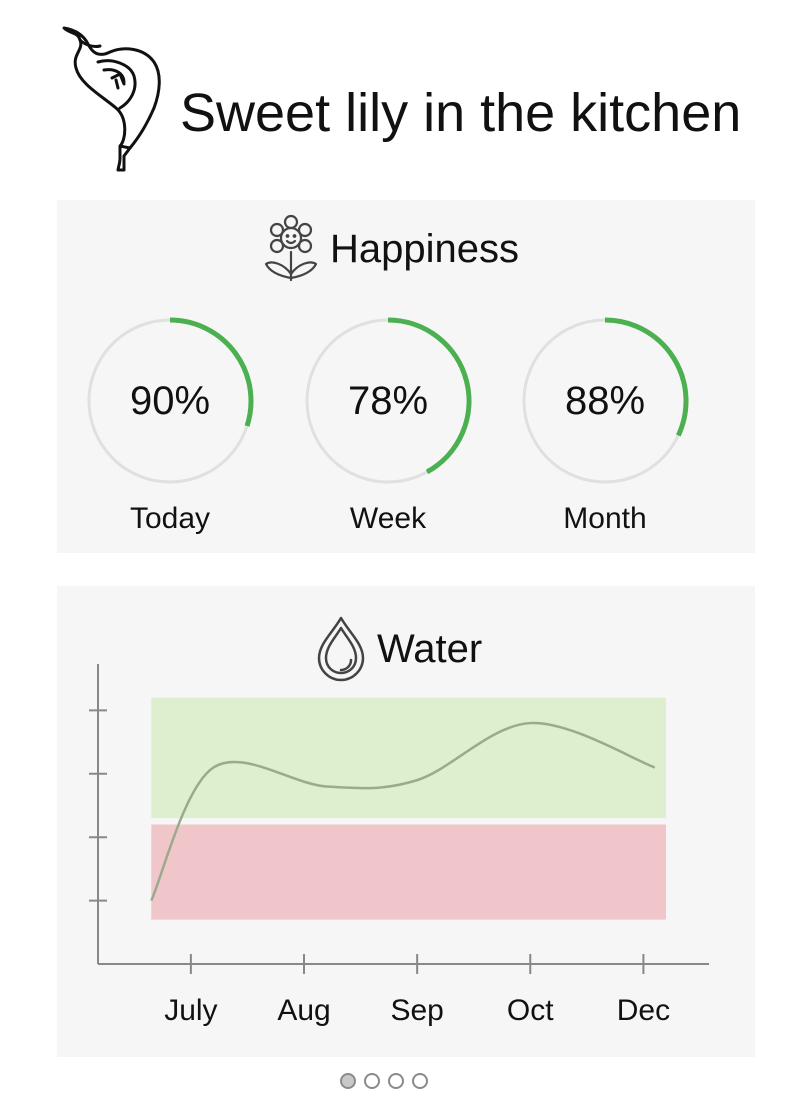 This screenshot has width=786, height=1118. I want to click on x-tick-label: July, so click(190, 1010).